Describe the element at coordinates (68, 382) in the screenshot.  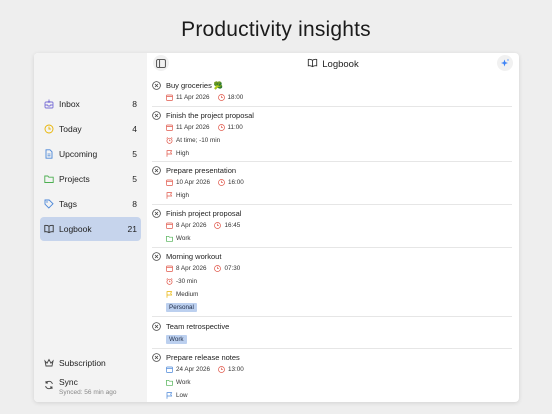
I see `sync-label: Sync` at that location.